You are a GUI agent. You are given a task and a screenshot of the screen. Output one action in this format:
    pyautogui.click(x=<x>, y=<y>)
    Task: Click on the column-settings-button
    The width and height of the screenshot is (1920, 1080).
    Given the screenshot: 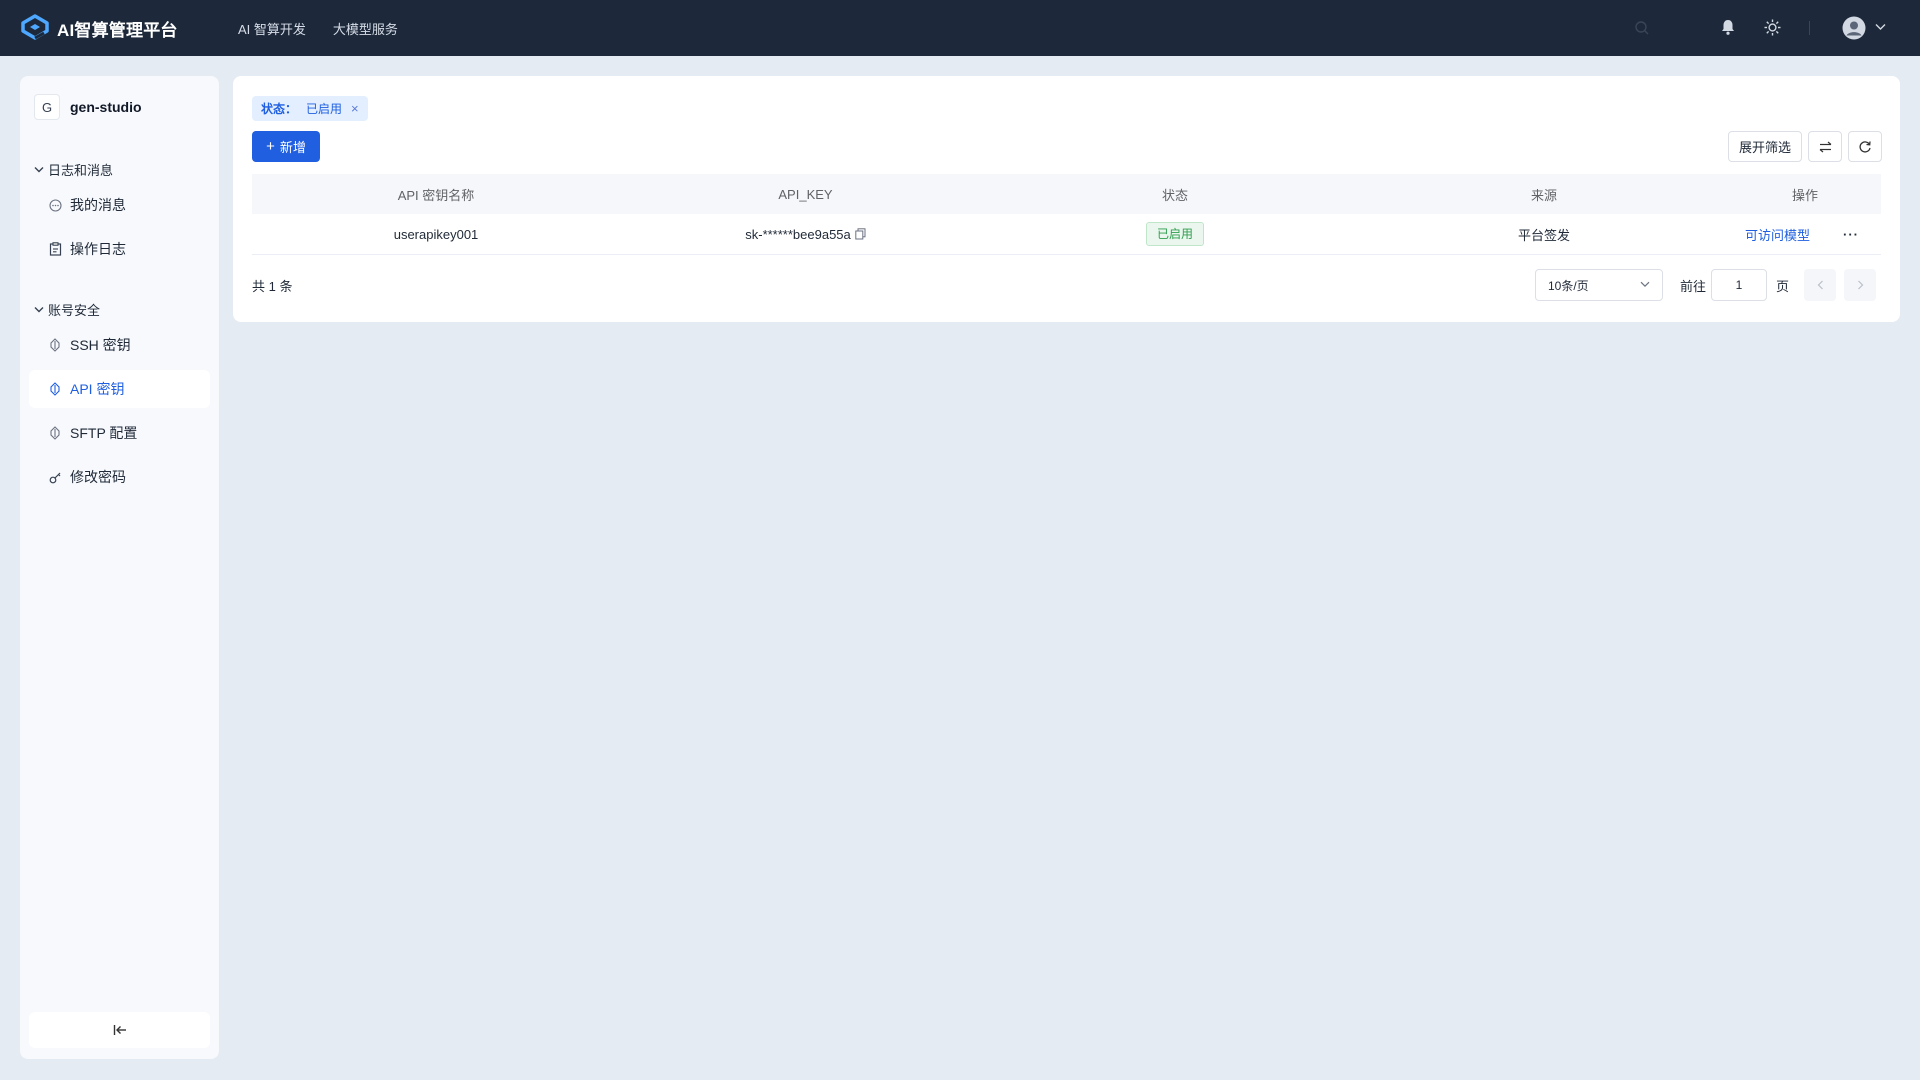 What is the action you would take?
    pyautogui.click(x=1825, y=146)
    